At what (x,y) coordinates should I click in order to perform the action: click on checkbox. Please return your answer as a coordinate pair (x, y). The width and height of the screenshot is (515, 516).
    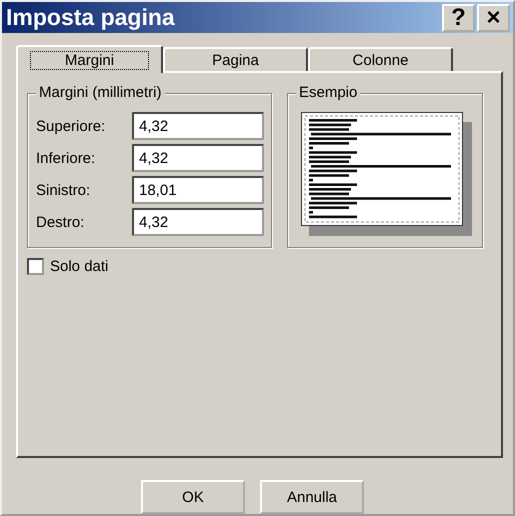
    Looking at the image, I should click on (35, 267).